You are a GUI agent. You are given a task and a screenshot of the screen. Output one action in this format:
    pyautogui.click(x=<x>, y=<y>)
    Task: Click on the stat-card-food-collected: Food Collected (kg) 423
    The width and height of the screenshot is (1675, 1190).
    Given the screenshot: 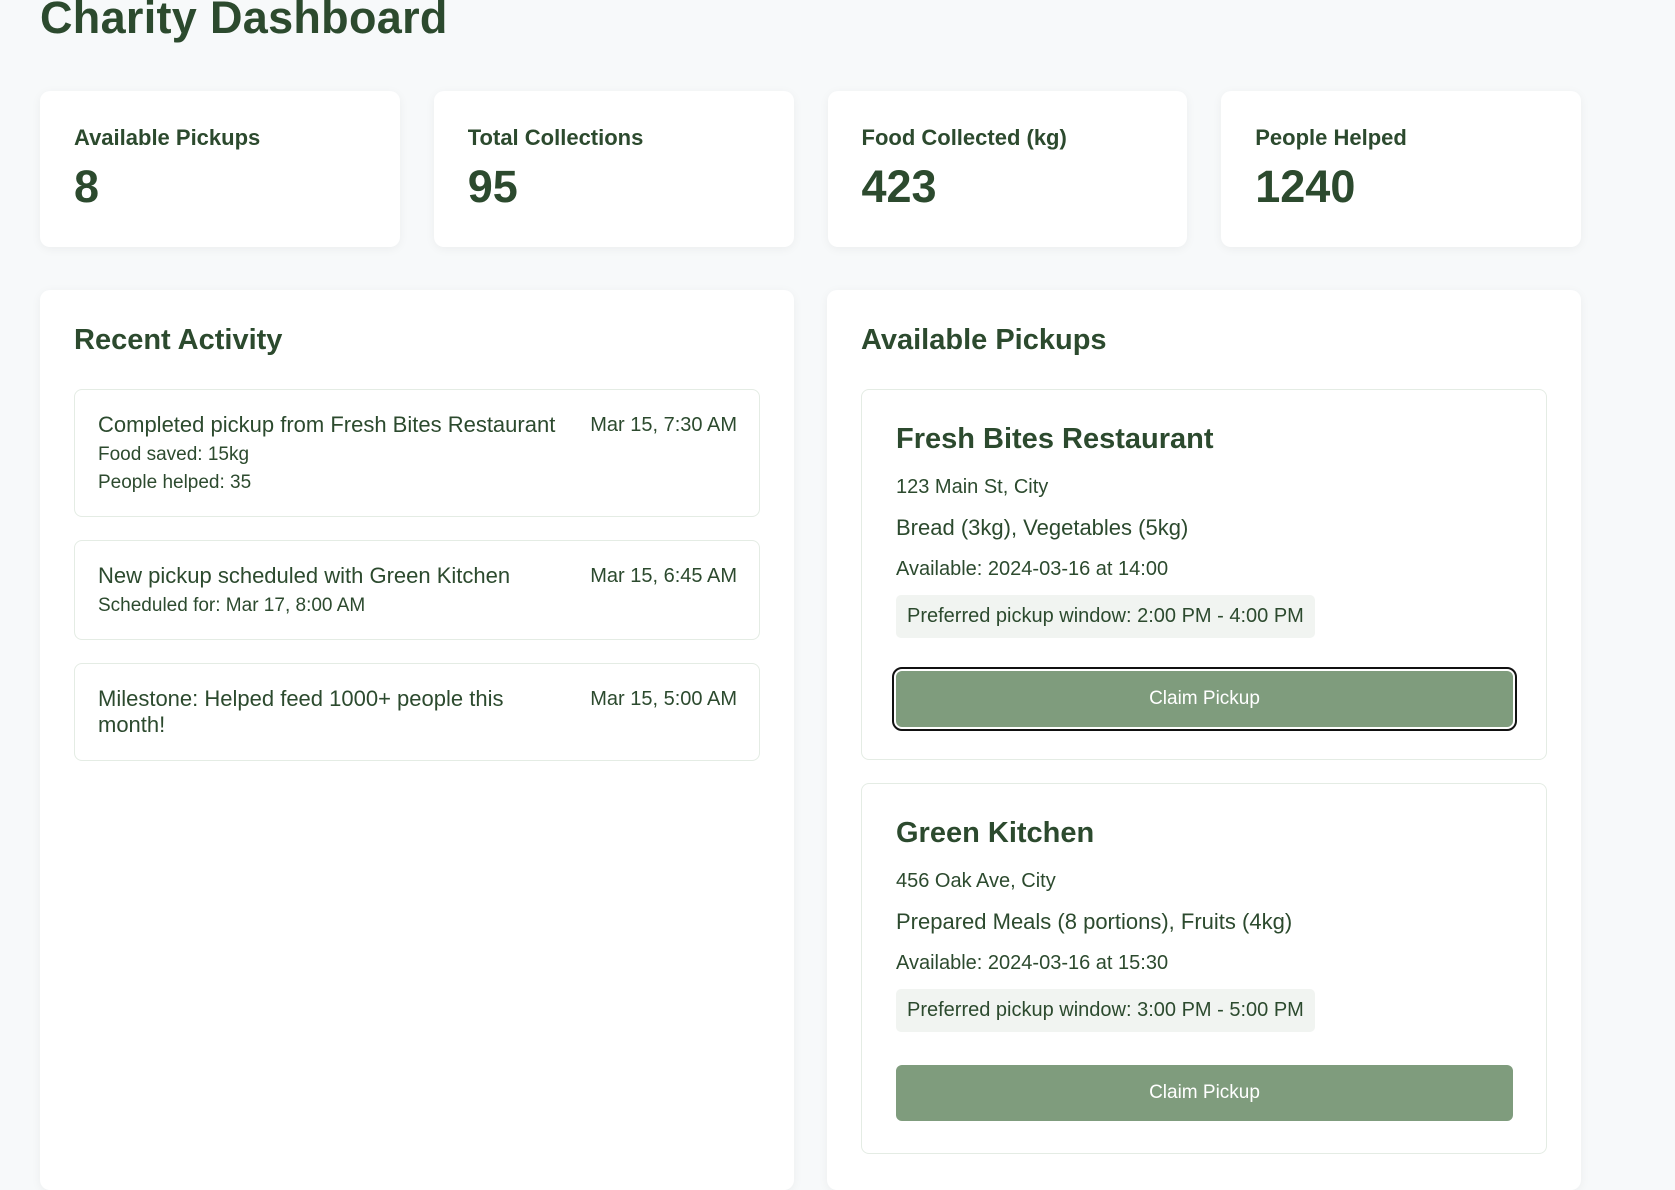 What is the action you would take?
    pyautogui.click(x=1007, y=169)
    